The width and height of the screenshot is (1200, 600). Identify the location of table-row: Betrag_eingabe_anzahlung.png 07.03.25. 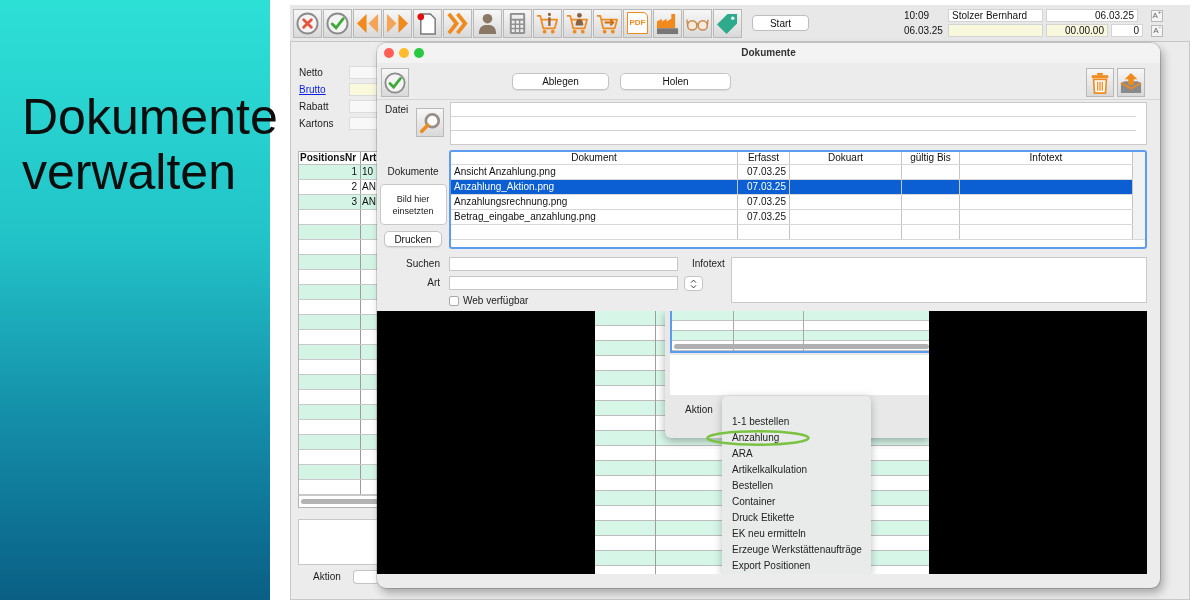
(792, 217).